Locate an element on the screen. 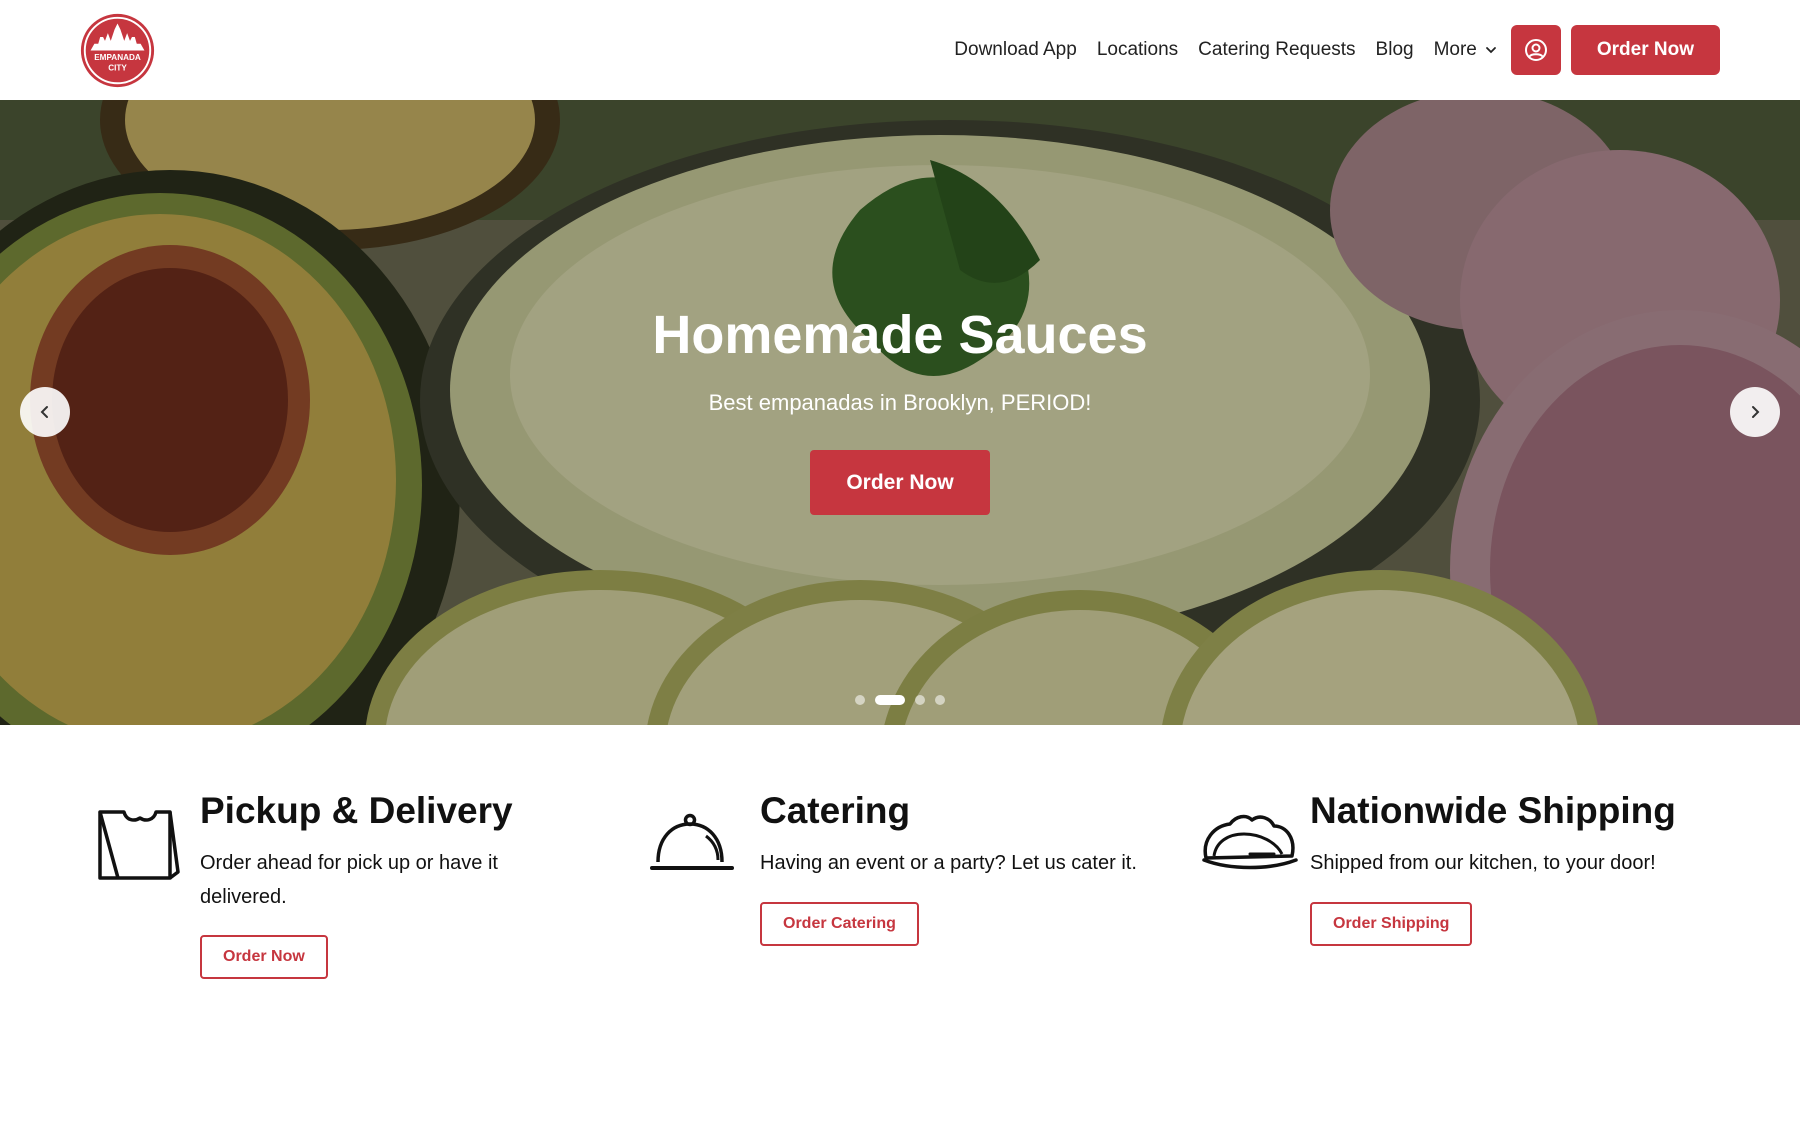 This screenshot has height=1125, width=1800. feature-title: Pickup & Delivery is located at coordinates (356, 810).